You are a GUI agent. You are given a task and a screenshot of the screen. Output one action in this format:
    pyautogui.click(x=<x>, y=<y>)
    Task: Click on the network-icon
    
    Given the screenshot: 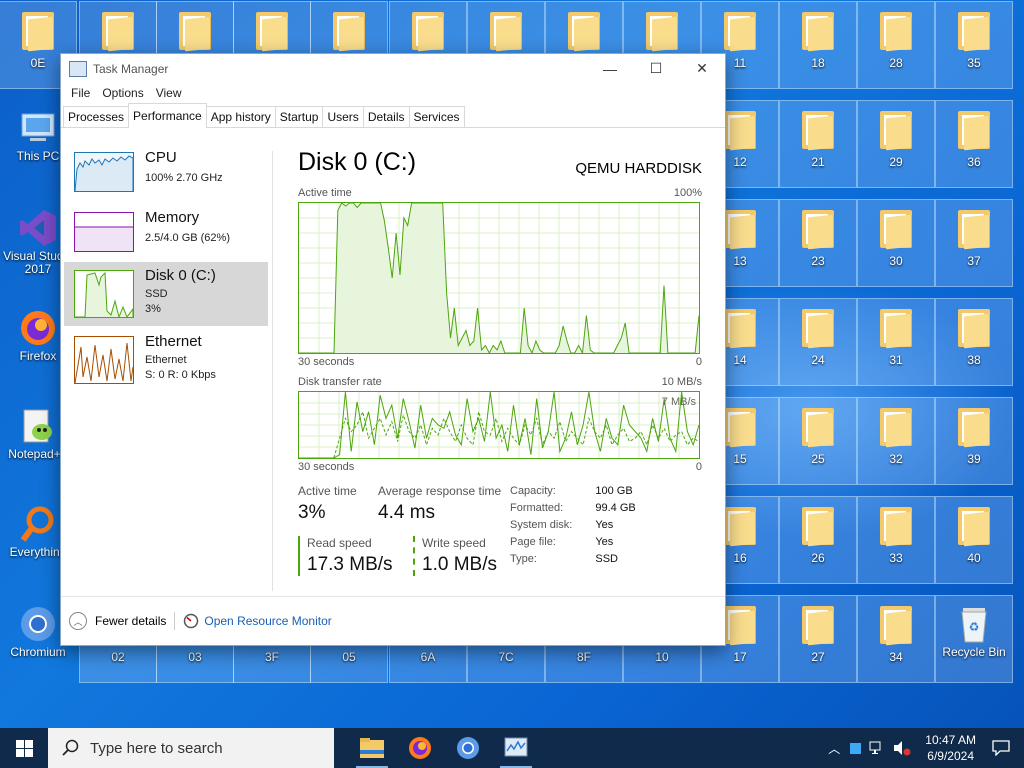 What is the action you would take?
    pyautogui.click(x=877, y=748)
    